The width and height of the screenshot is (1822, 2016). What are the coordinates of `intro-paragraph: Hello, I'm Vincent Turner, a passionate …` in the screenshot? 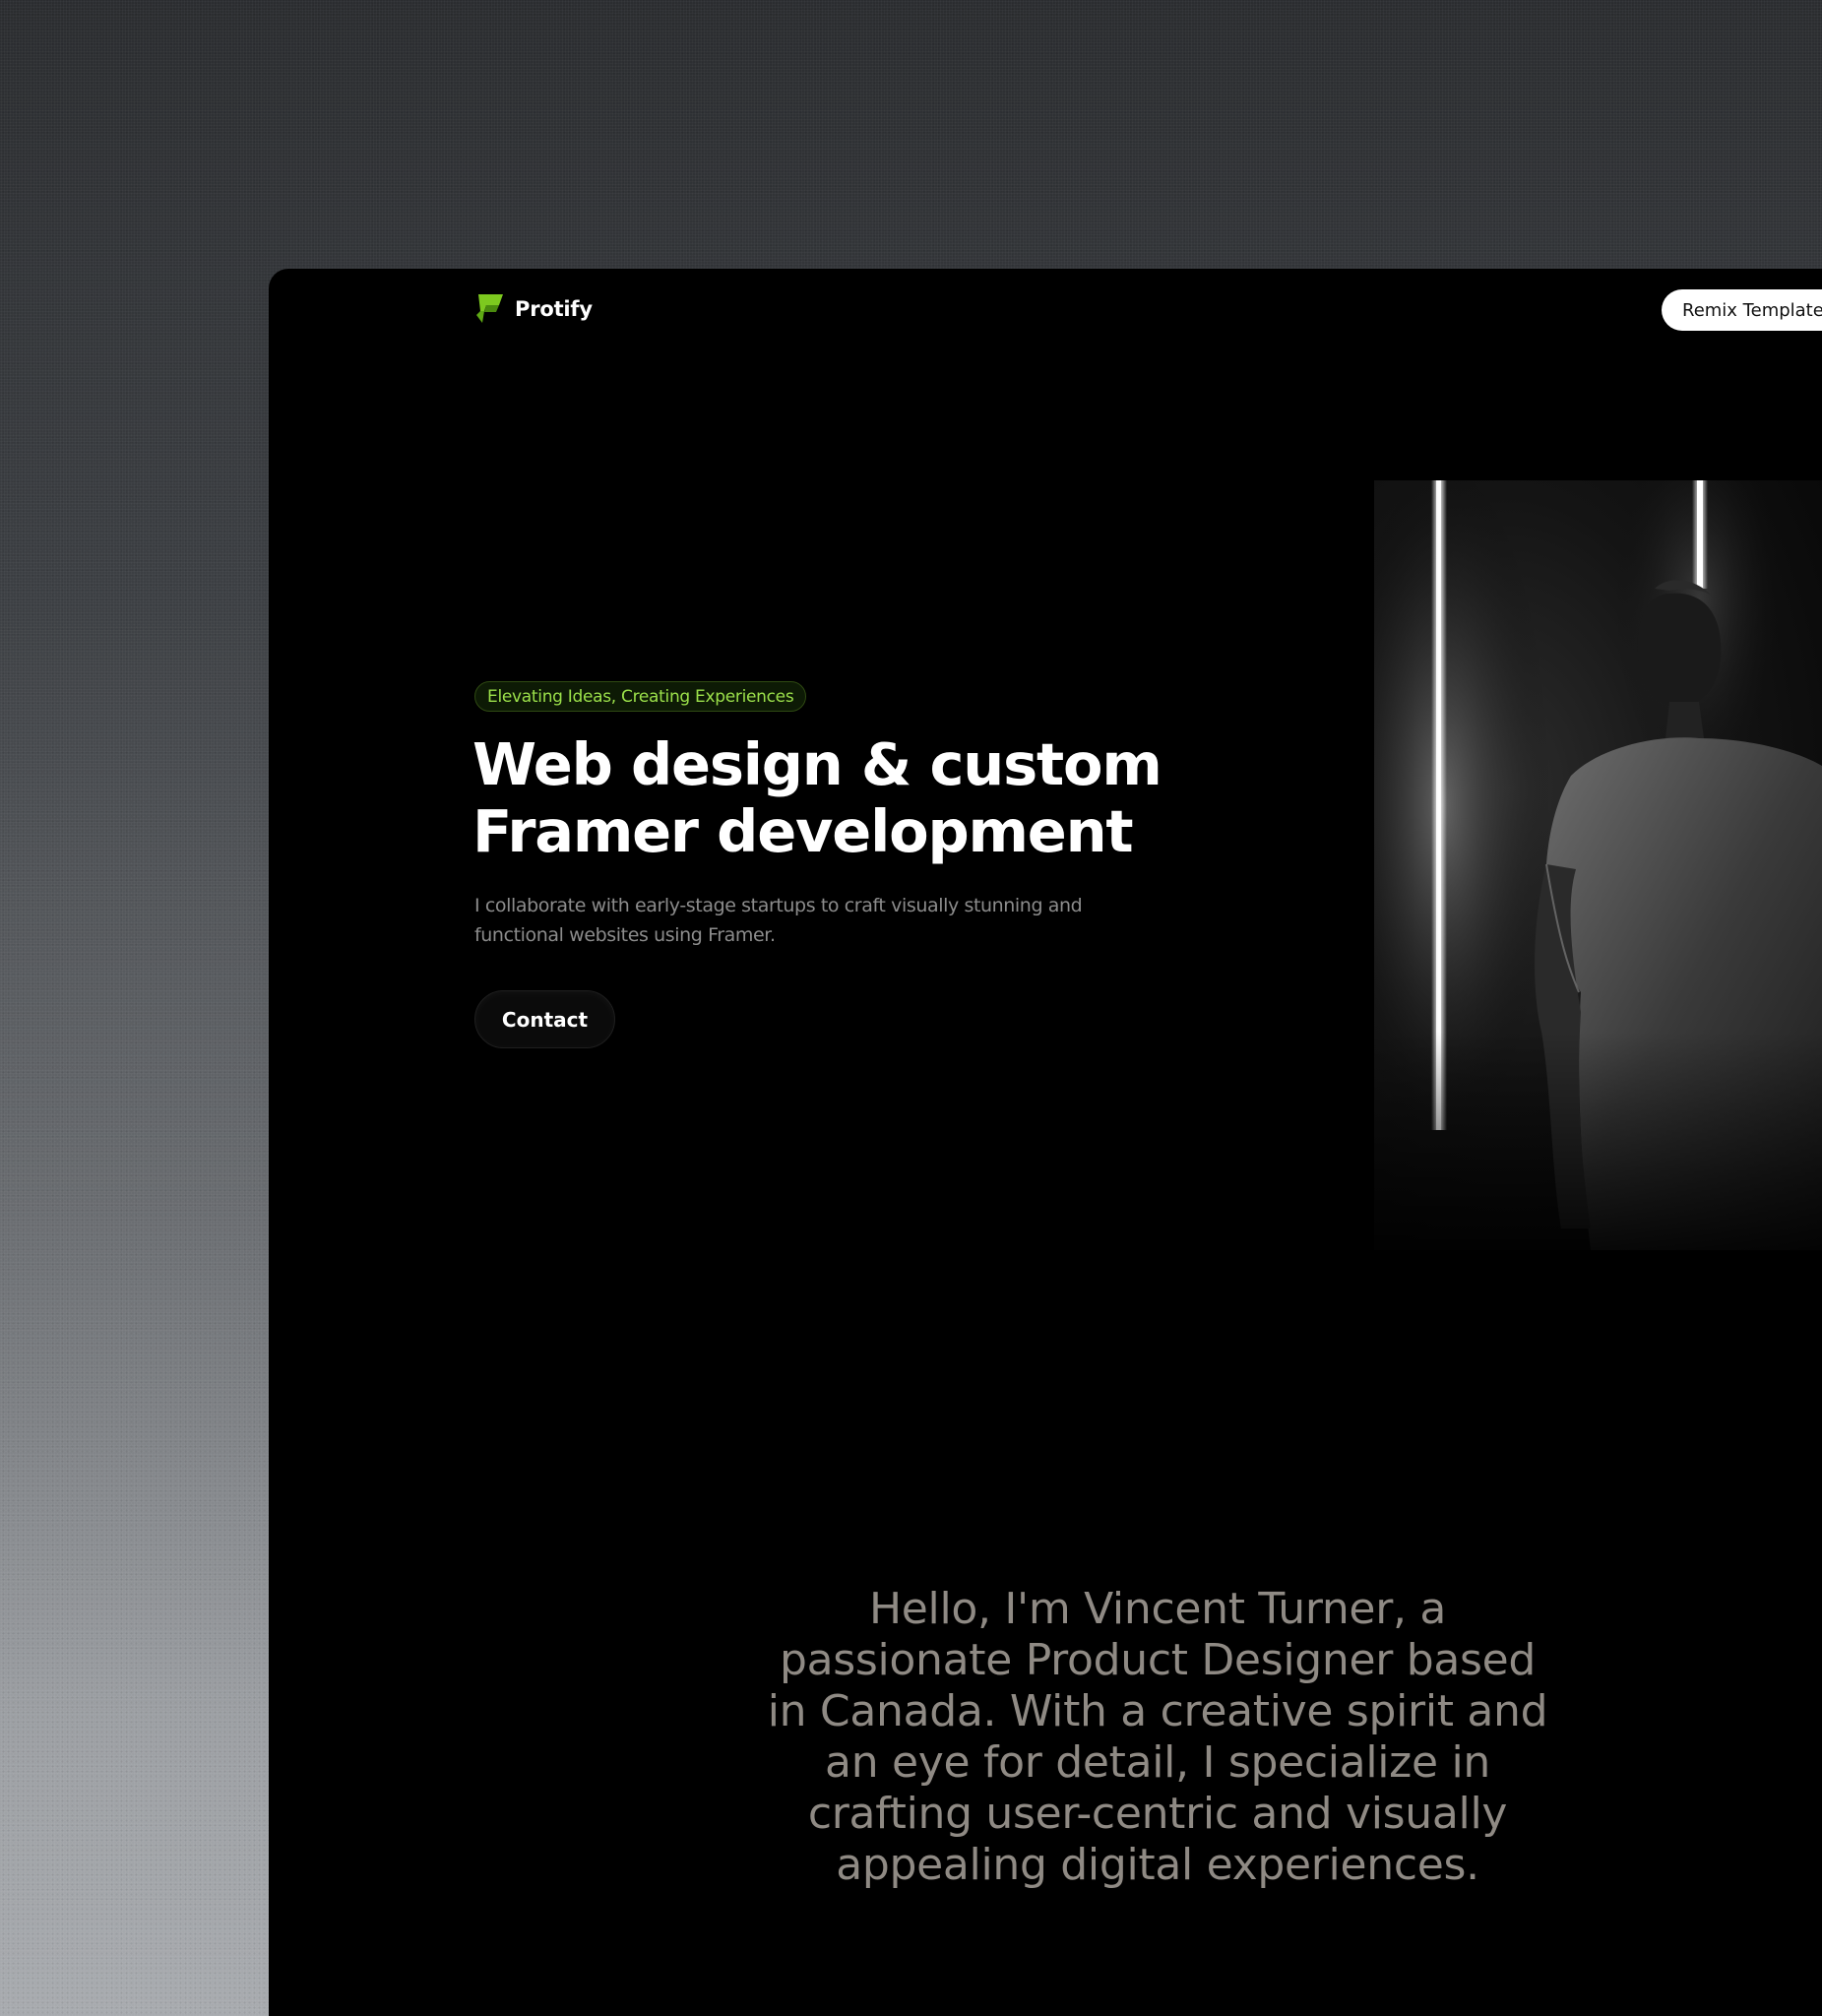 It's located at (1157, 1737).